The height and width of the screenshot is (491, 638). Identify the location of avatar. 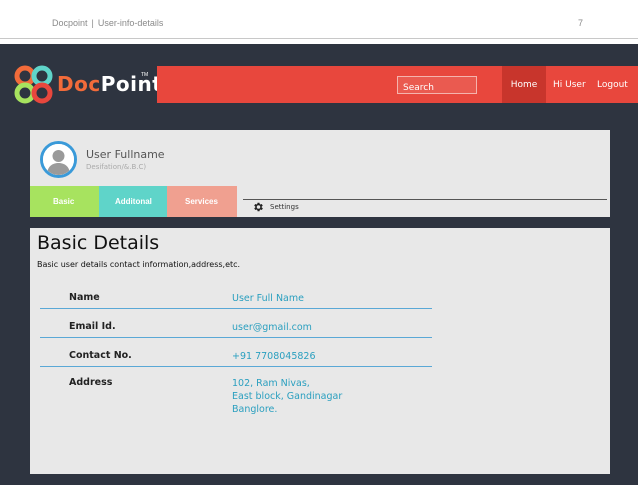
(58, 159).